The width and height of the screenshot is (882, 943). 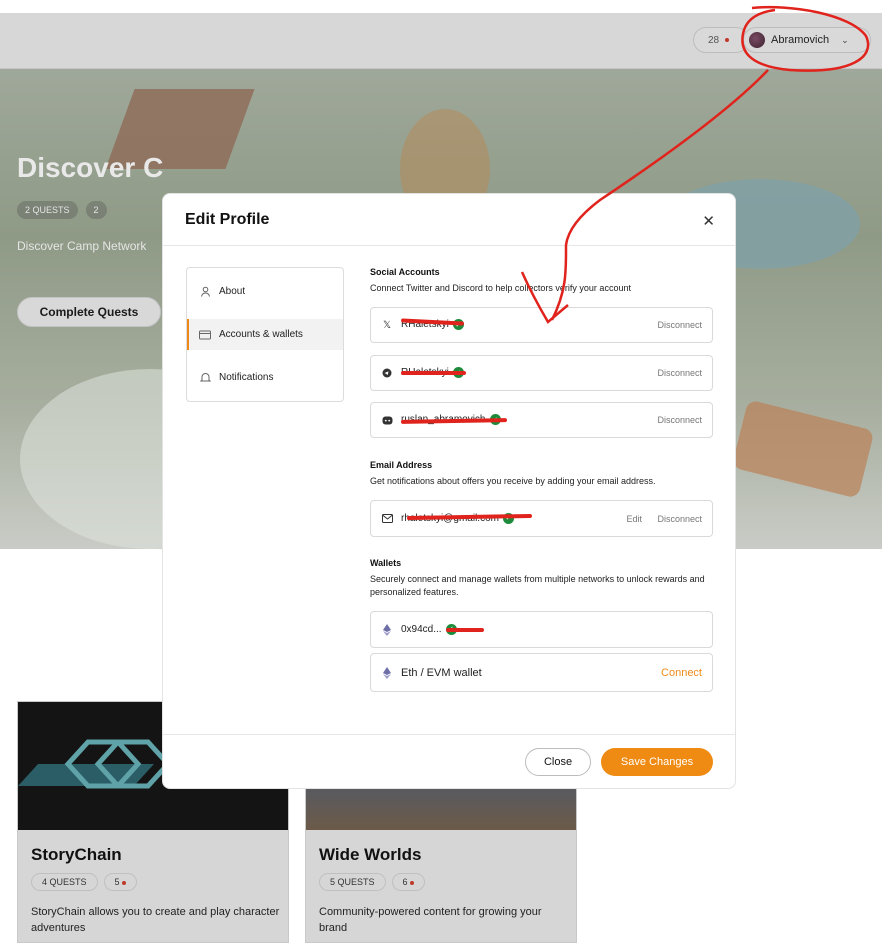 What do you see at coordinates (541, 325) in the screenshot?
I see `social-account-row: 𝕏 RHaletskyi ✓ Disconnect` at bounding box center [541, 325].